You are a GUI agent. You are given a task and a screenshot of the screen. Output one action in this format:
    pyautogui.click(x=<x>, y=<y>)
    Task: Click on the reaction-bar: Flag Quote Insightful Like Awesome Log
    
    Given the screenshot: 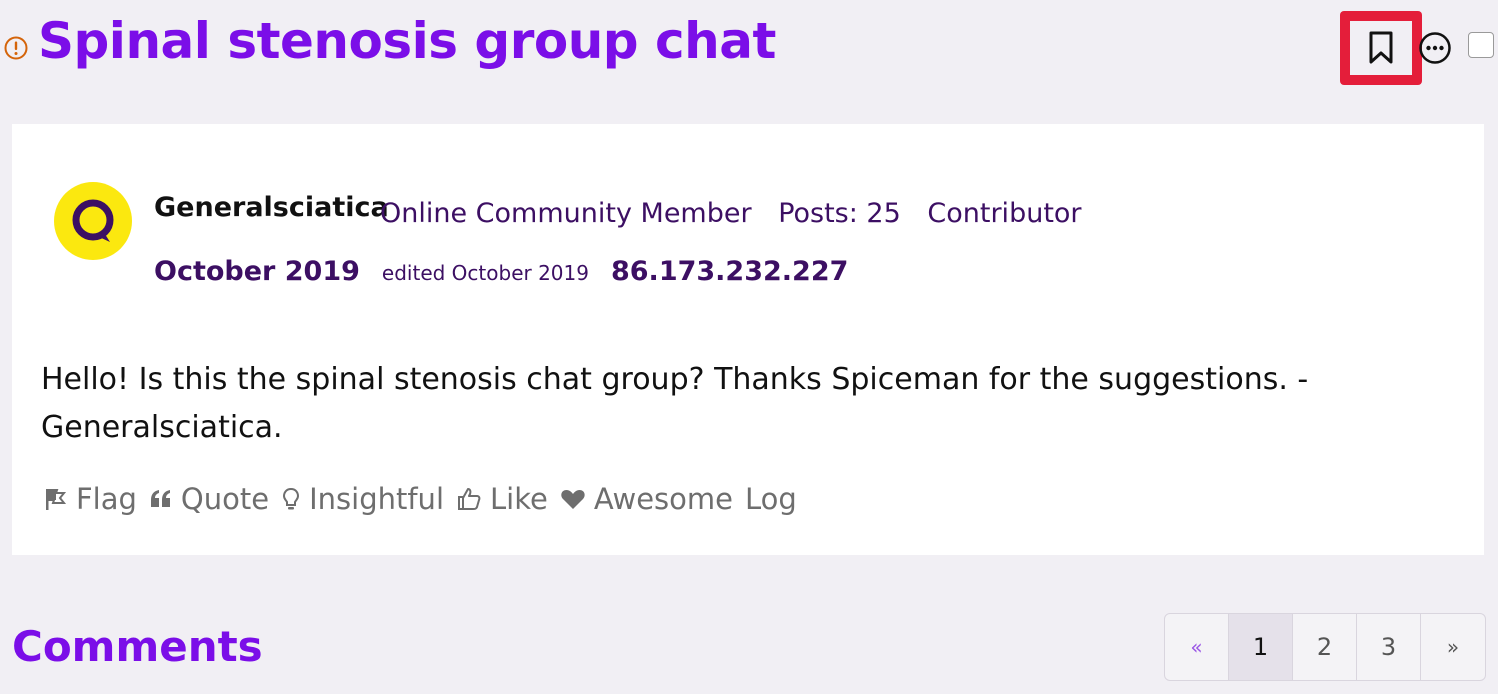 What is the action you would take?
    pyautogui.click(x=426, y=499)
    